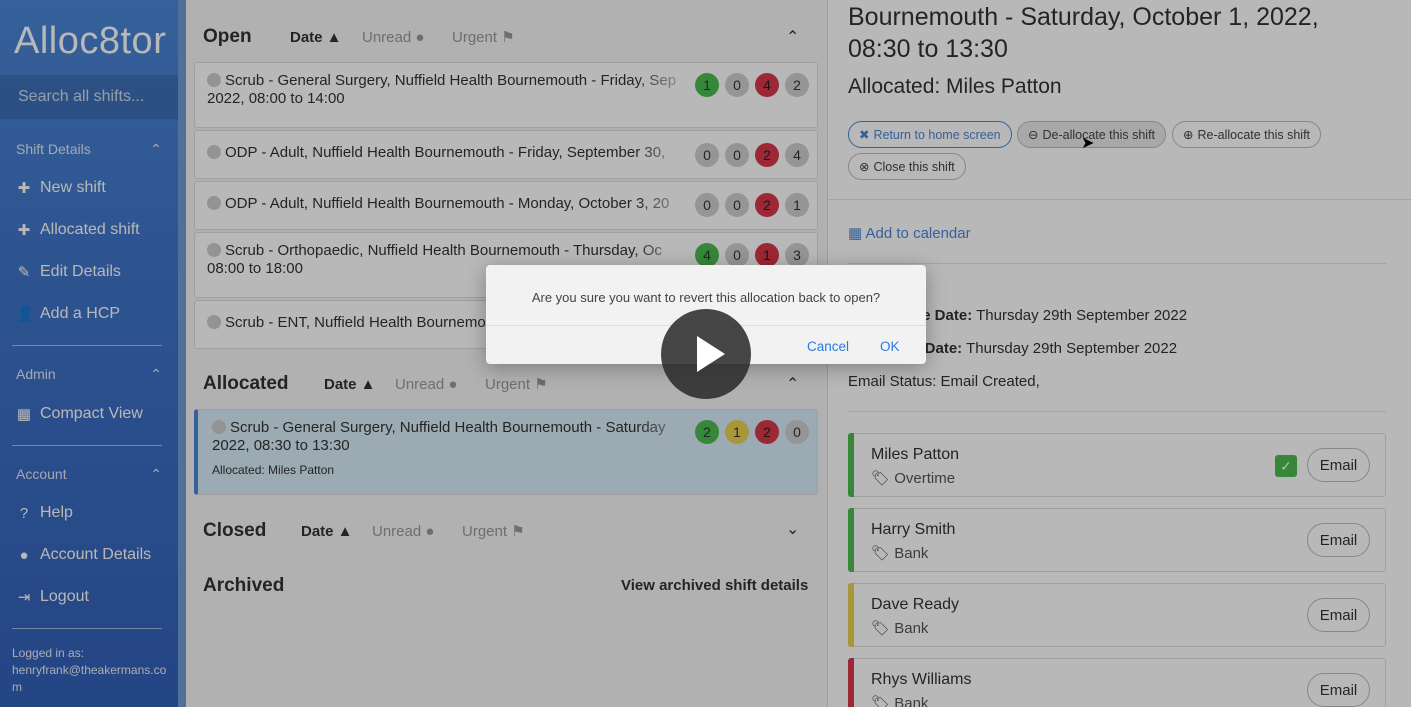  Describe the element at coordinates (890, 346) in the screenshot. I see `ok-button: OK` at that location.